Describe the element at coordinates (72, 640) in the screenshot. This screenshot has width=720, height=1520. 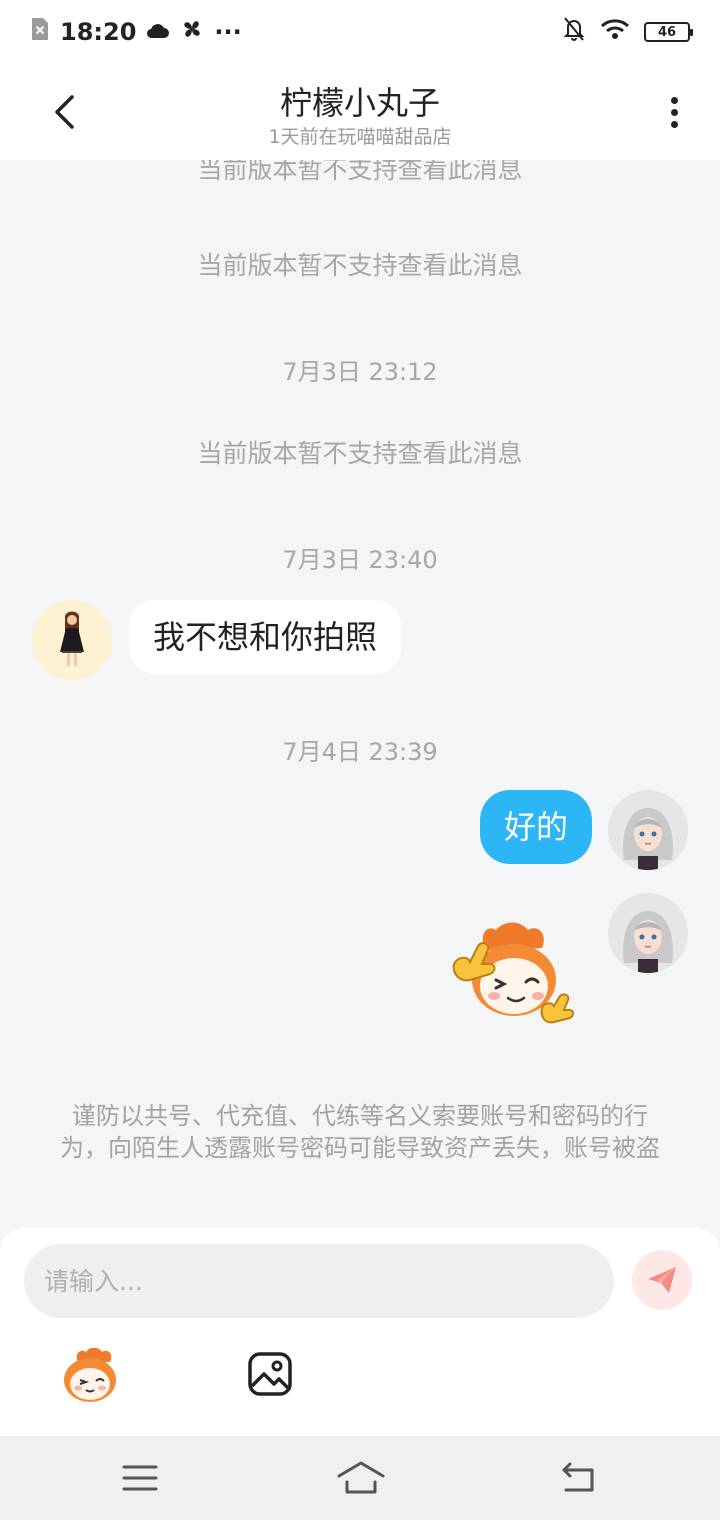
I see `contact-avatar` at that location.